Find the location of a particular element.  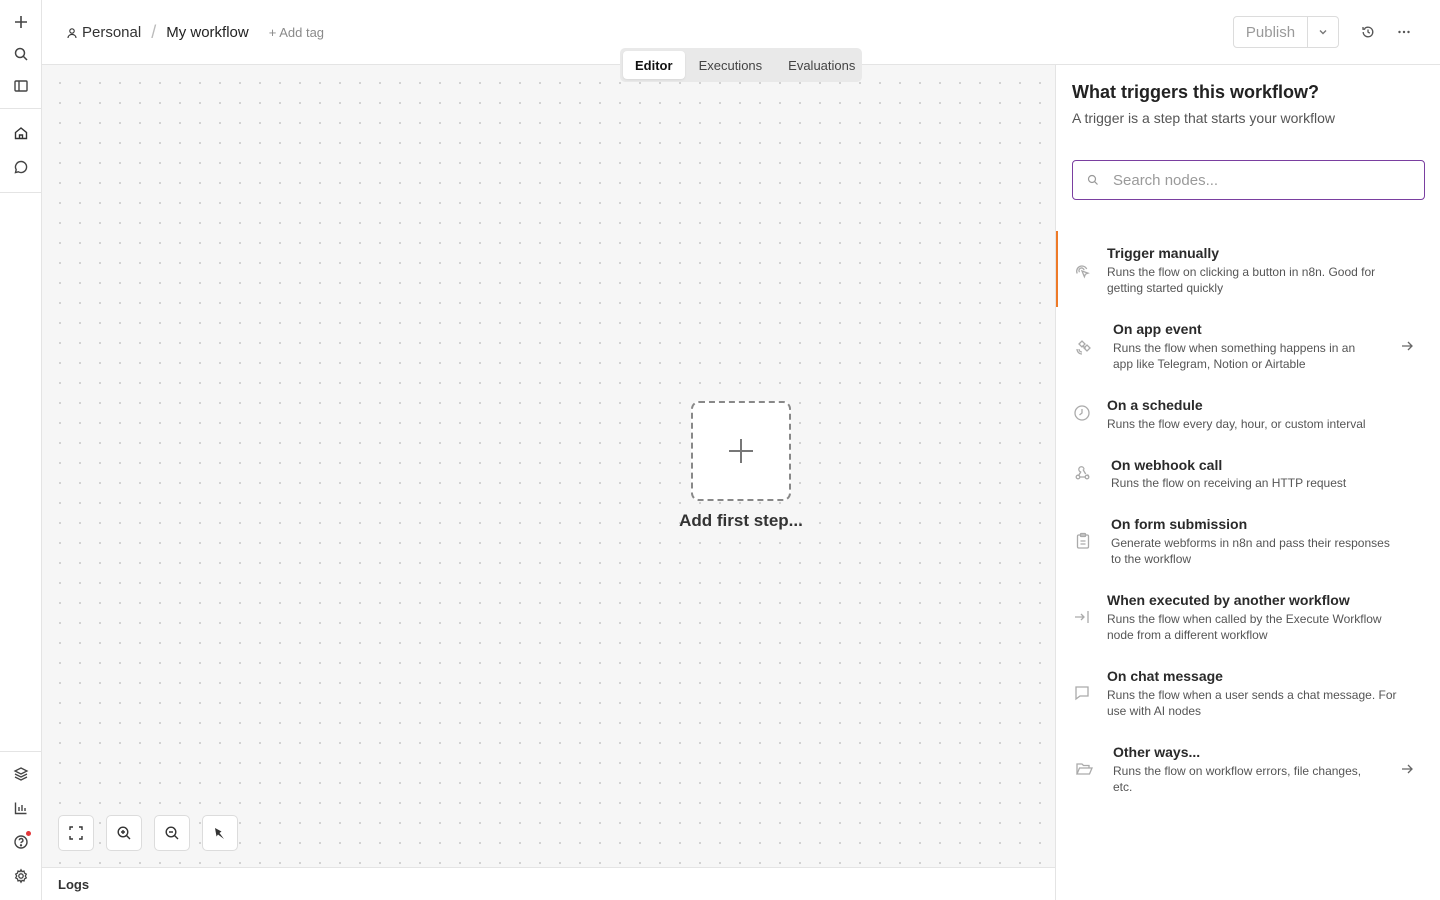

node-search-input is located at coordinates (1263, 180).